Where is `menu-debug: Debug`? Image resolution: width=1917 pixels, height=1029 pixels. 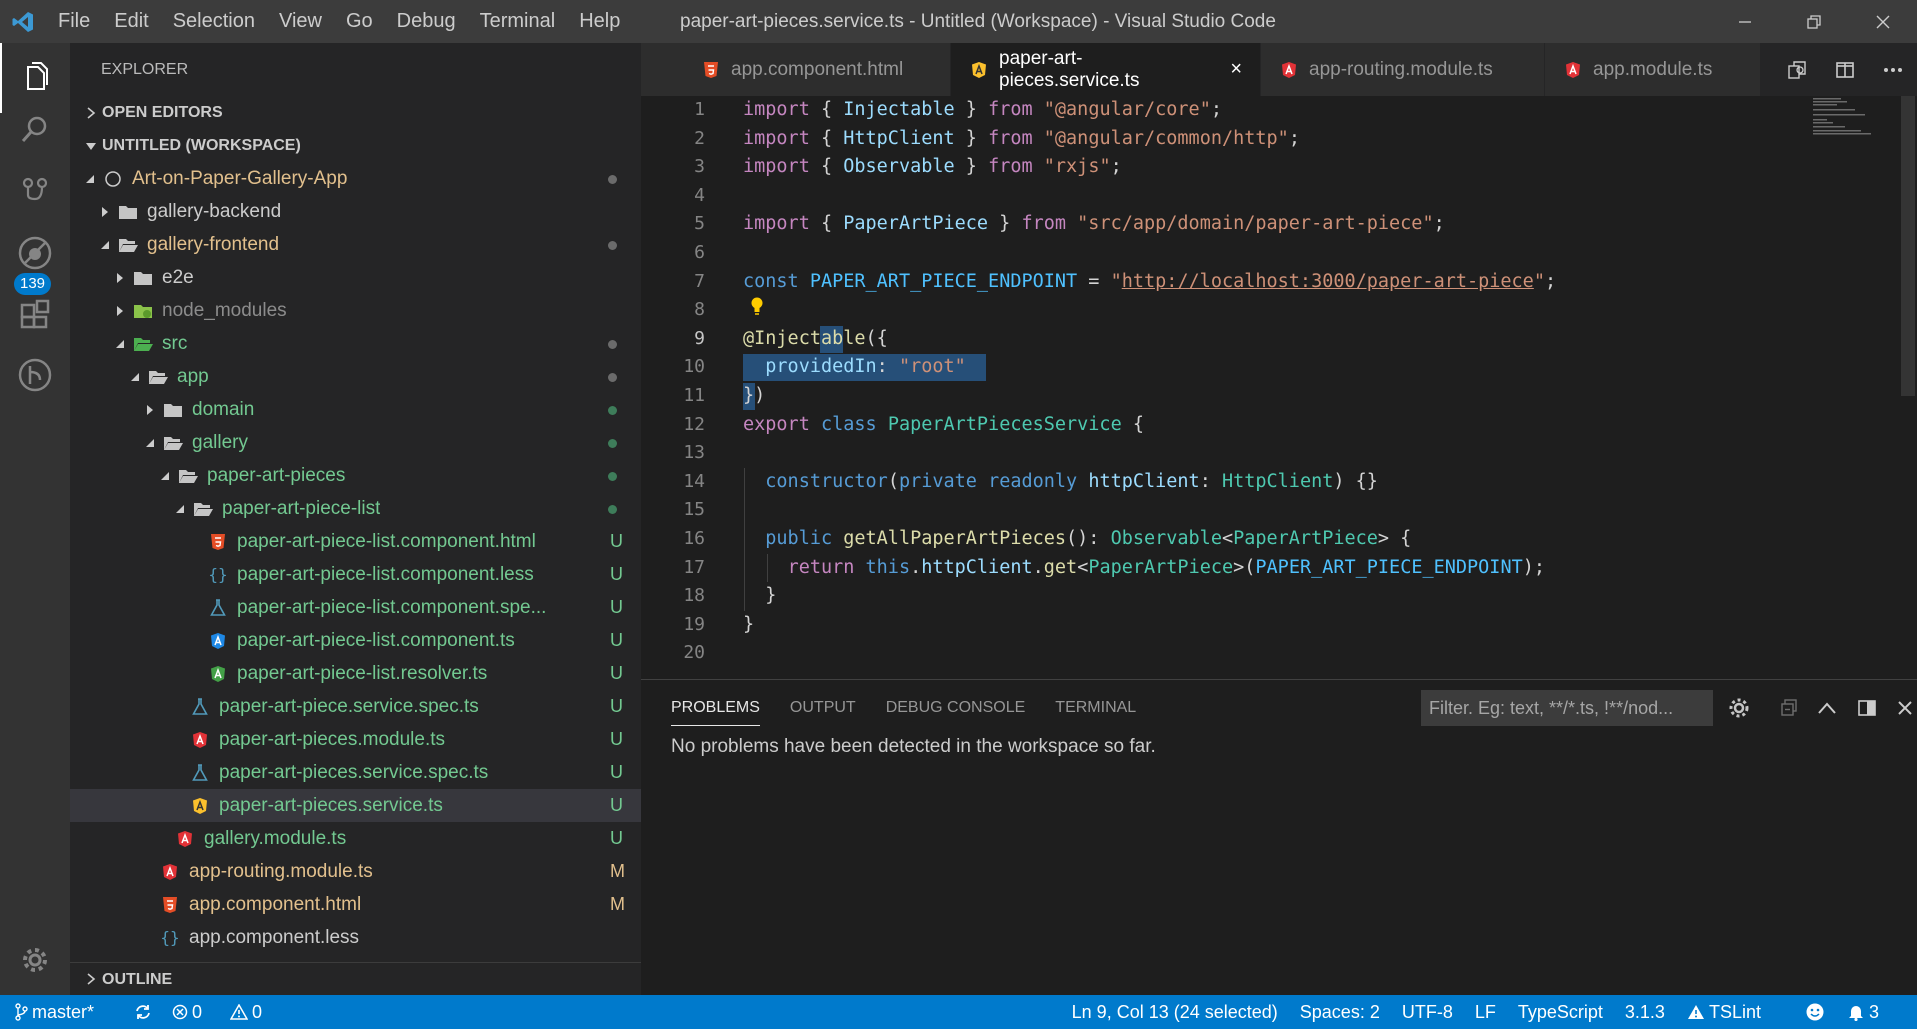
menu-debug: Debug is located at coordinates (426, 21).